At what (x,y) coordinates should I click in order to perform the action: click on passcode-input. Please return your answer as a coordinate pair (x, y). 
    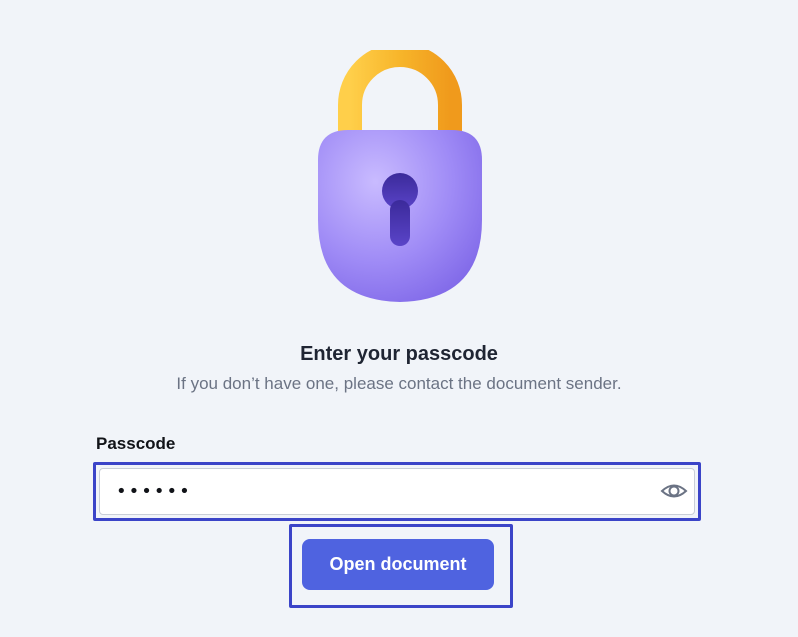
    Looking at the image, I should click on (397, 491).